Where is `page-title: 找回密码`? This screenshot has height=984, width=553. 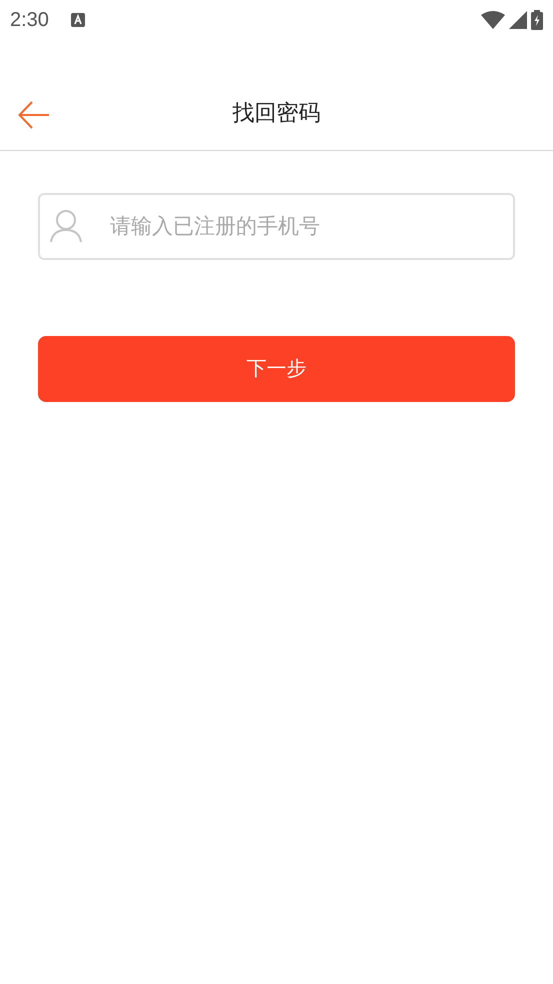
page-title: 找回密码 is located at coordinates (276, 113).